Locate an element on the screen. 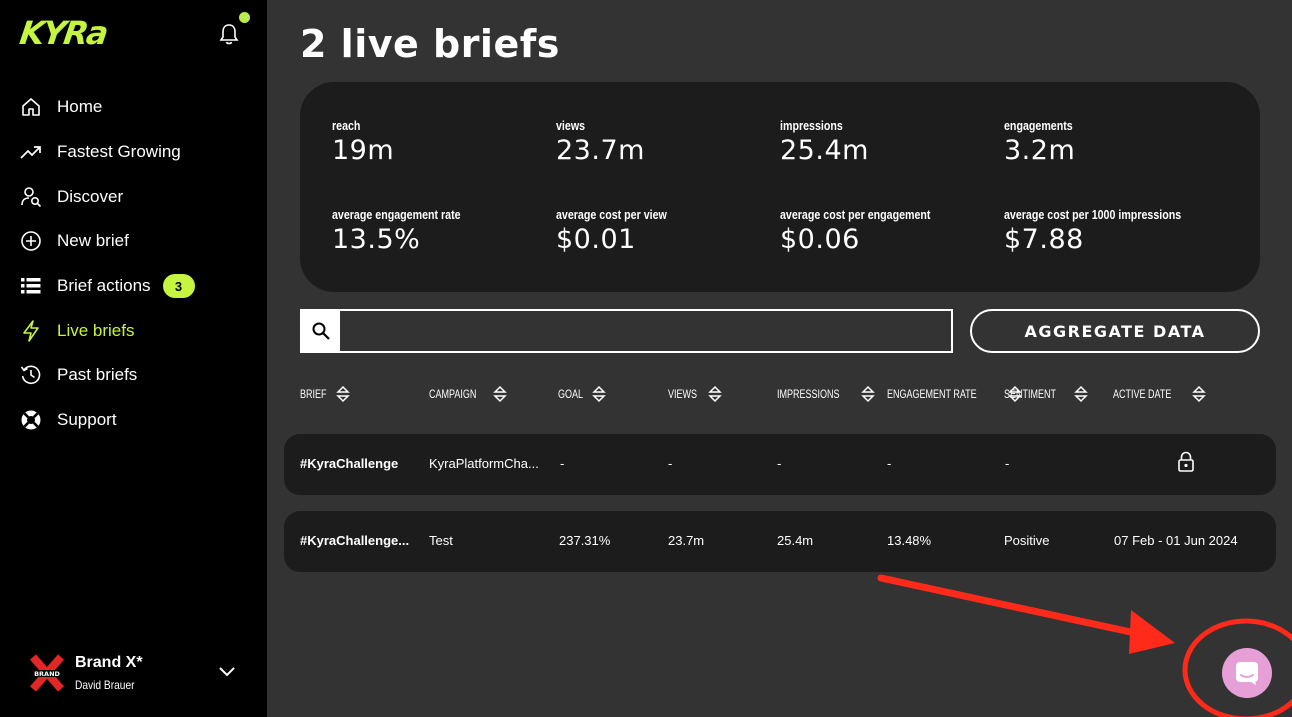 The width and height of the screenshot is (1292, 717). column-header-sentiment: SENTIMENT is located at coordinates (1046, 394).